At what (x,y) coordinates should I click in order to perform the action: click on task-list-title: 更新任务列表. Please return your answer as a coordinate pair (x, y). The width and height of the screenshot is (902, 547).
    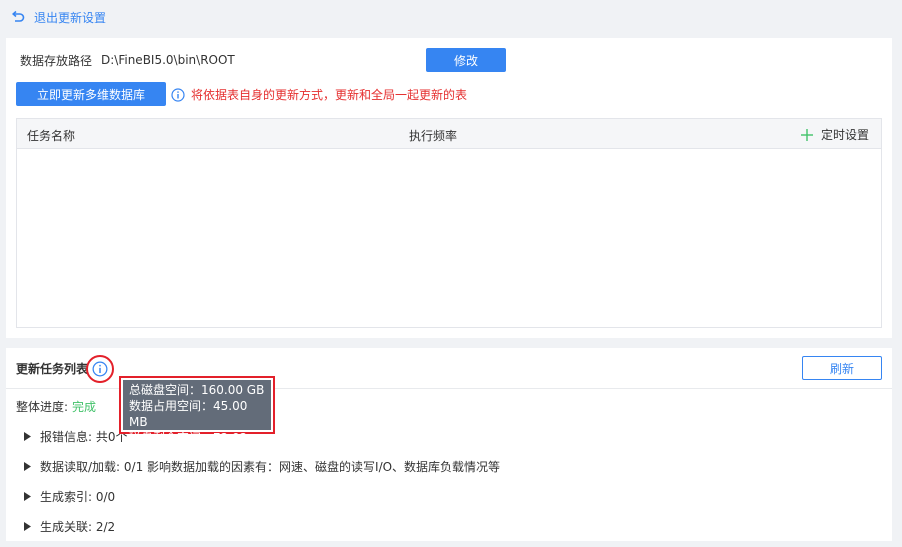
    Looking at the image, I should click on (52, 369).